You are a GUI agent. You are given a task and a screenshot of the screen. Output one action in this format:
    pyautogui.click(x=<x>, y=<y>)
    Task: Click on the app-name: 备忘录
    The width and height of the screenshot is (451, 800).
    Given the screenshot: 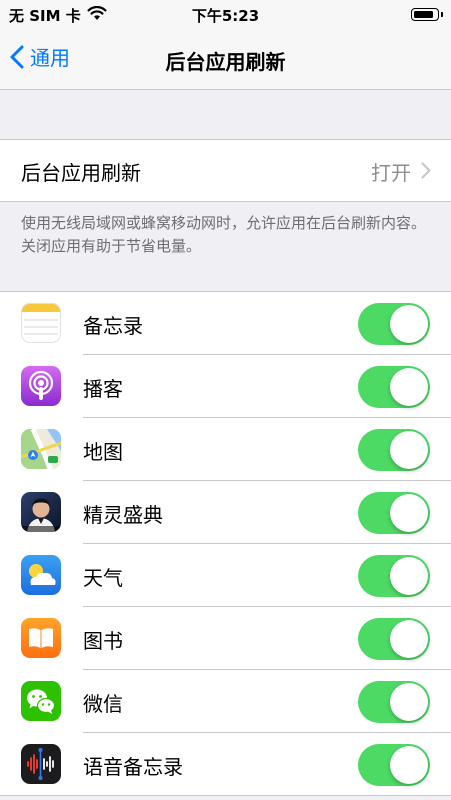 What is the action you would take?
    pyautogui.click(x=113, y=326)
    